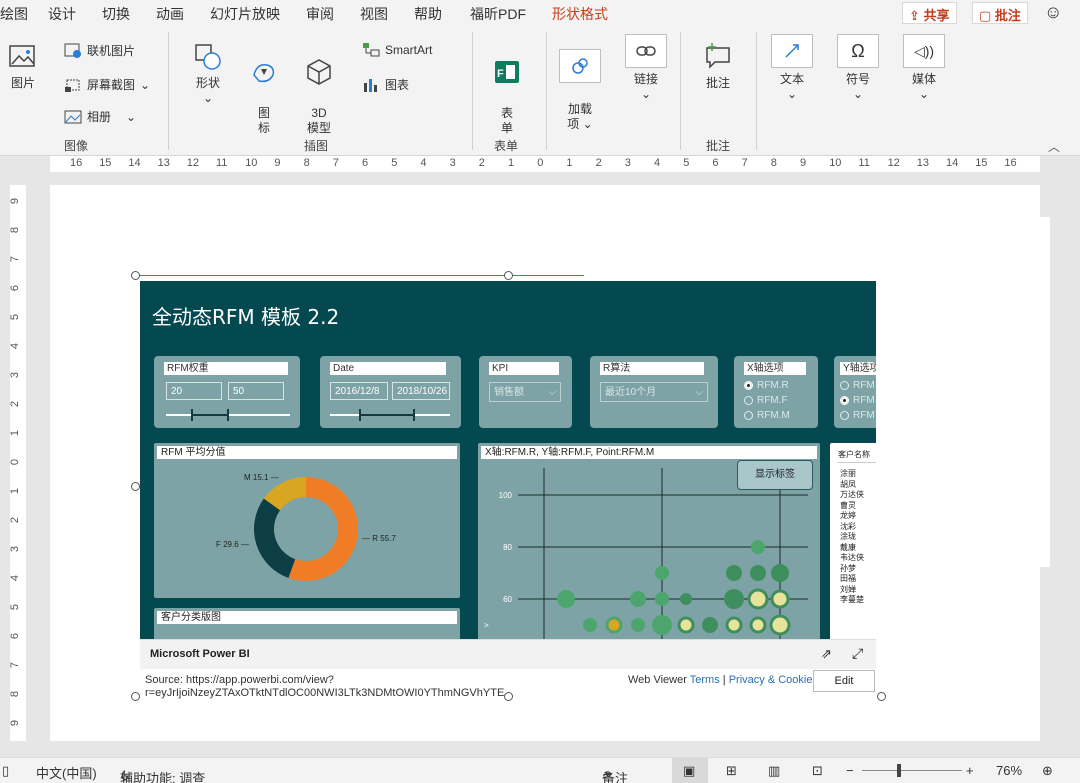  What do you see at coordinates (421, 391) in the screenshot?
I see `date-to-input: 2018/10/26` at bounding box center [421, 391].